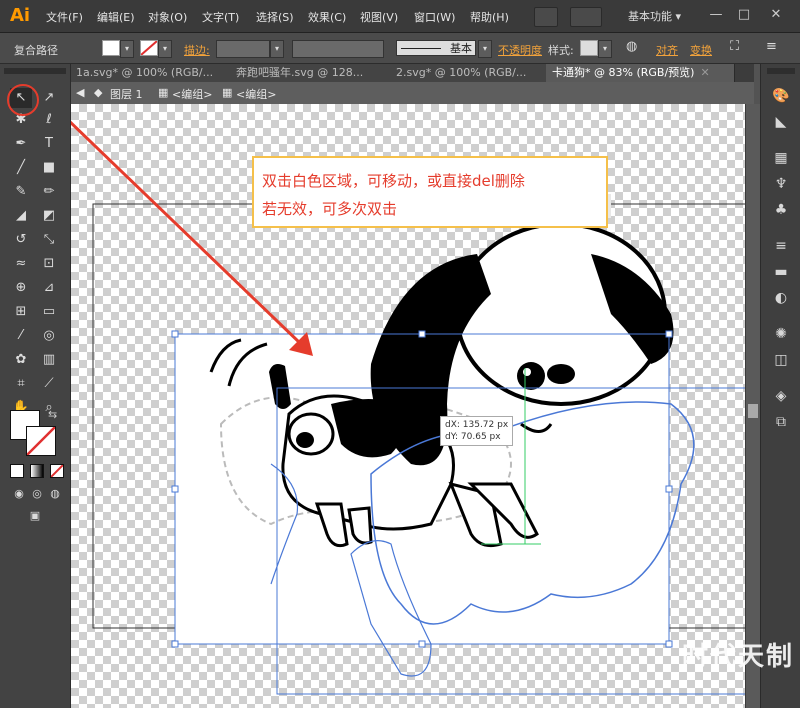 The image size is (800, 708). I want to click on stroke-color-box, so click(41, 441).